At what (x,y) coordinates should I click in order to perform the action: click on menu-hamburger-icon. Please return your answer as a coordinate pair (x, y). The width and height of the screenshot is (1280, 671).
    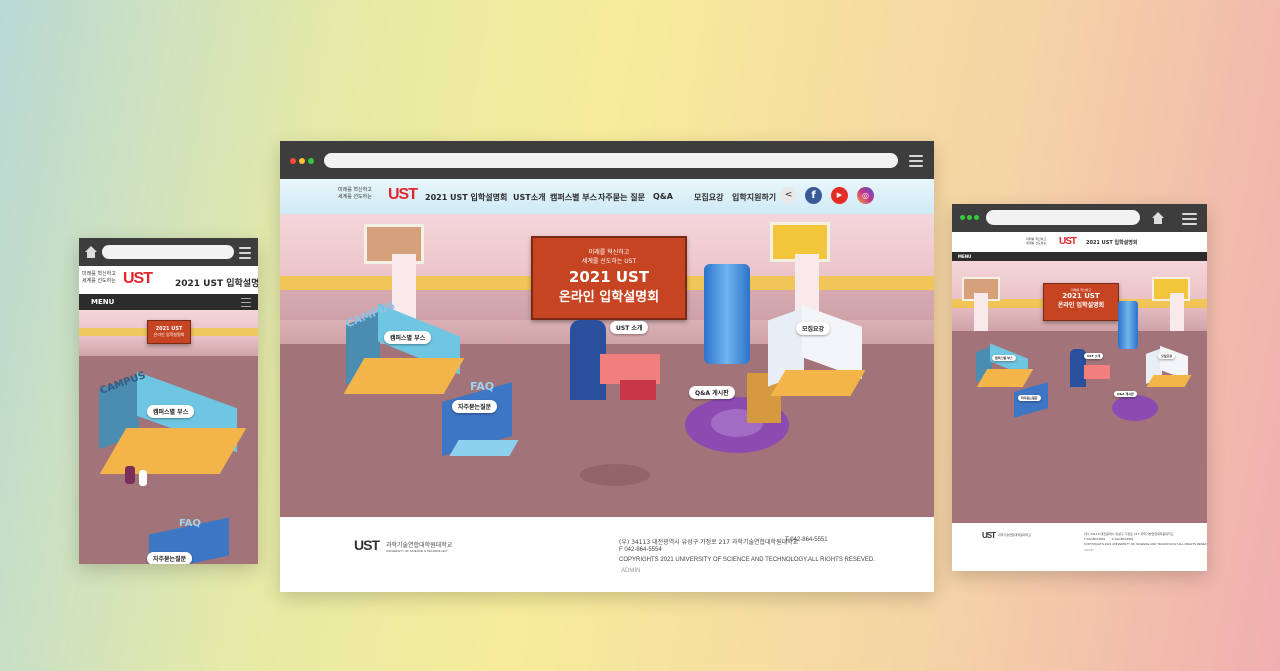
    Looking at the image, I should click on (246, 302).